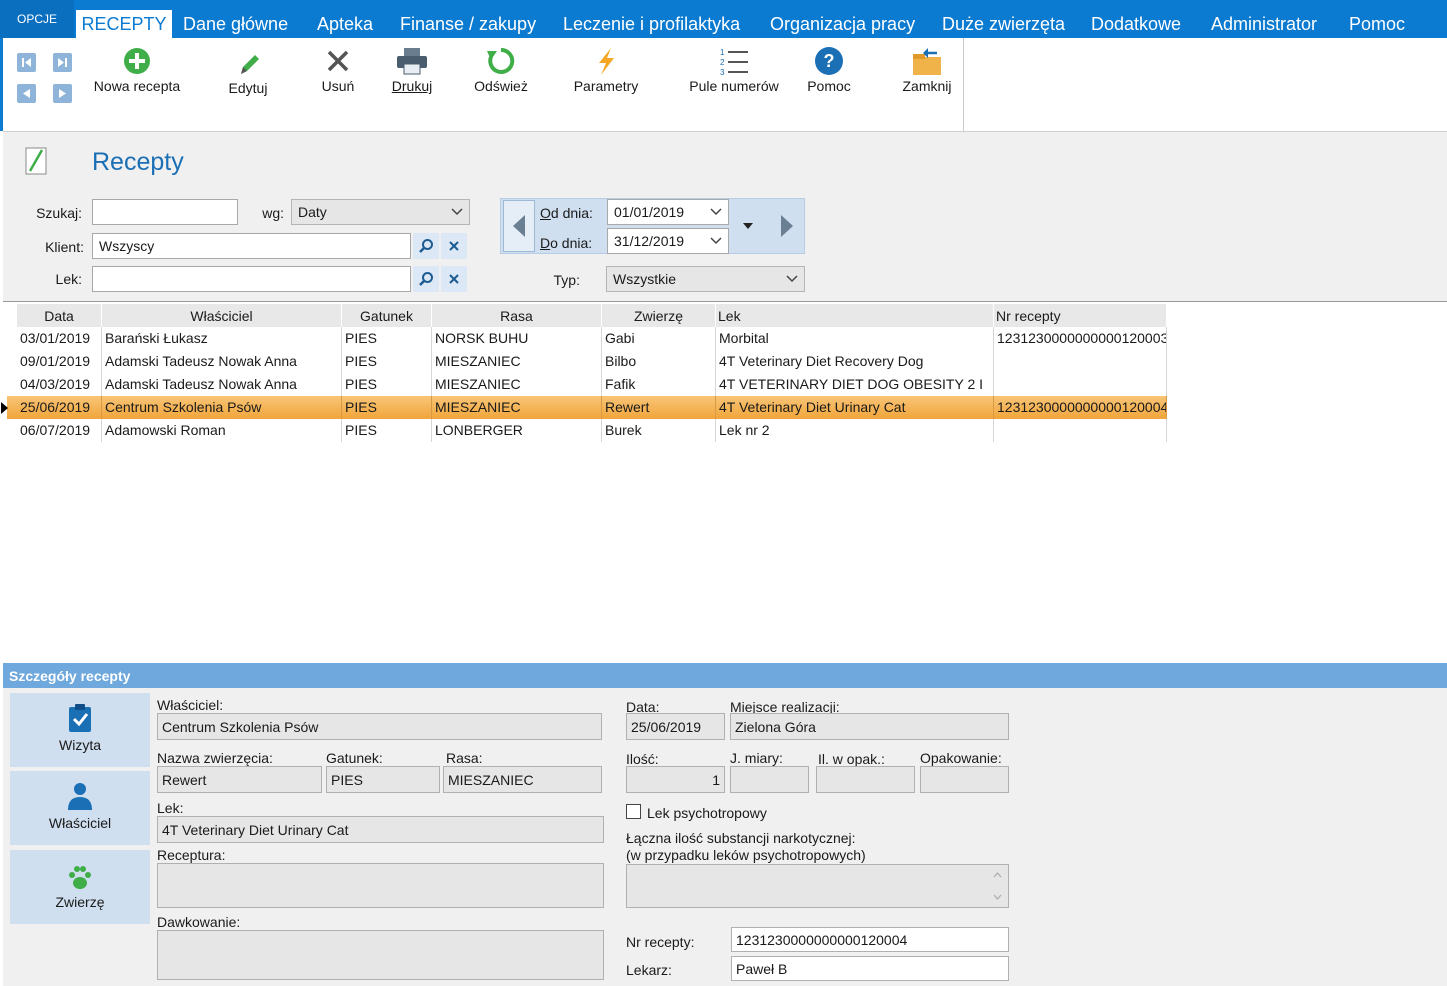 This screenshot has height=986, width=1447. What do you see at coordinates (522, 779) in the screenshot?
I see `breed-field: MIESZANIEC` at bounding box center [522, 779].